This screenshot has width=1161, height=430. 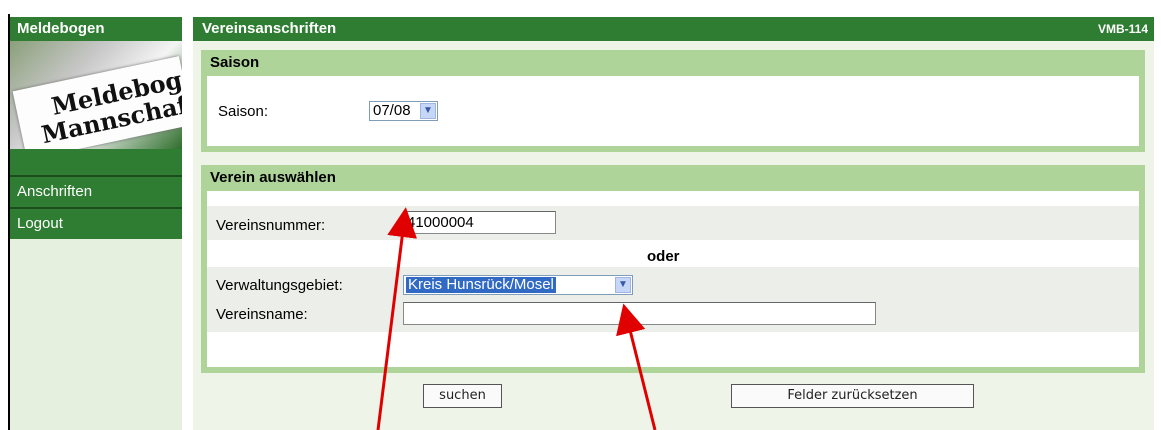 I want to click on arrow-to-club-number, so click(x=397, y=318).